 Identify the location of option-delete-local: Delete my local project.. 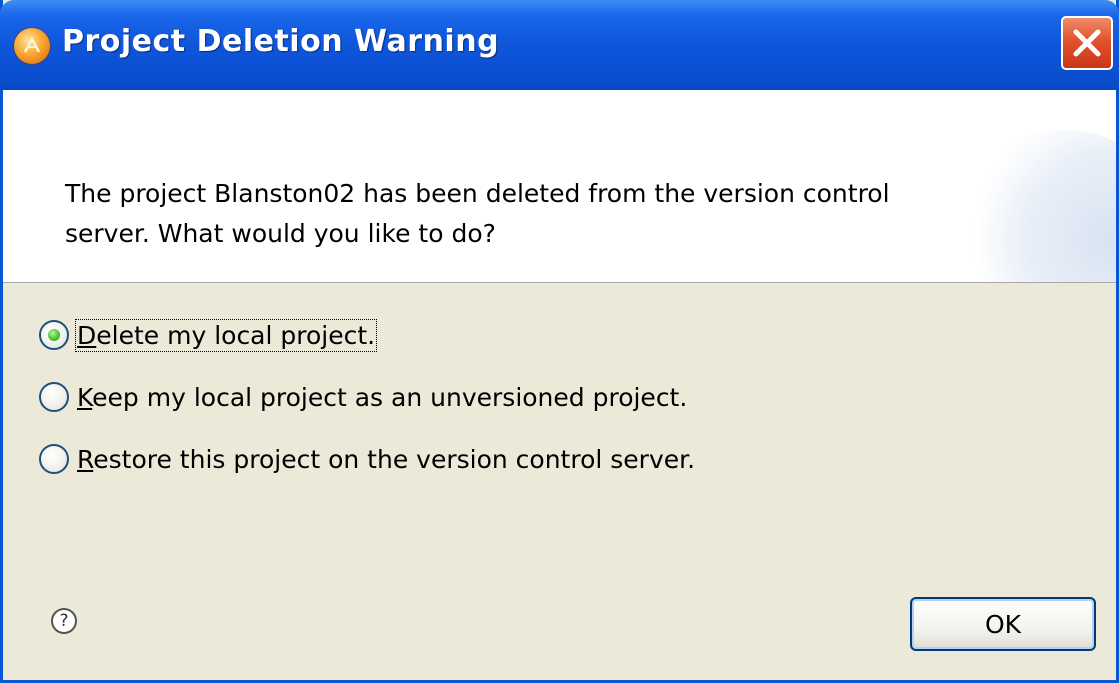
(208, 335).